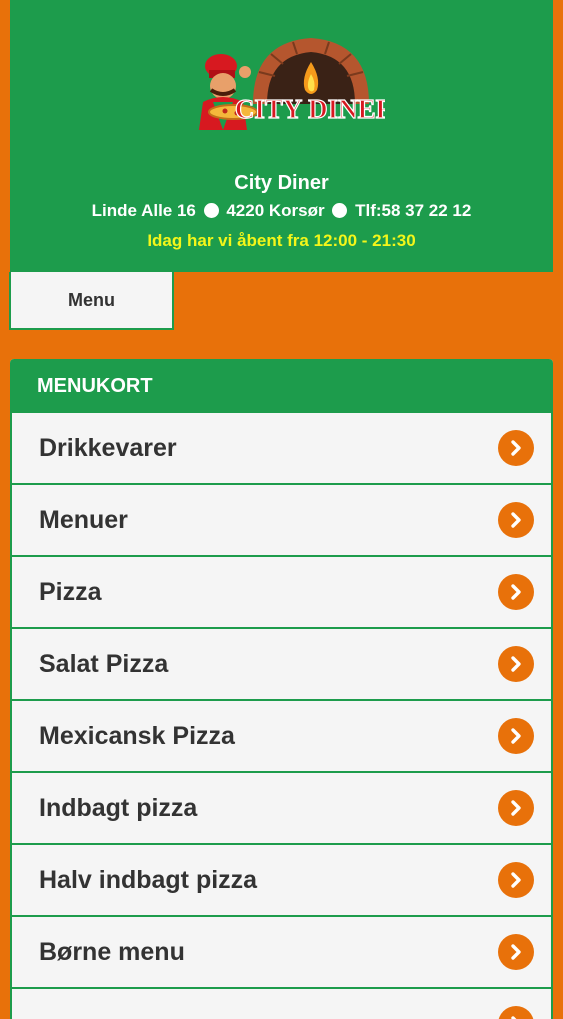 The width and height of the screenshot is (563, 1019). What do you see at coordinates (112, 951) in the screenshot?
I see `menu-category-label: Børne menu` at bounding box center [112, 951].